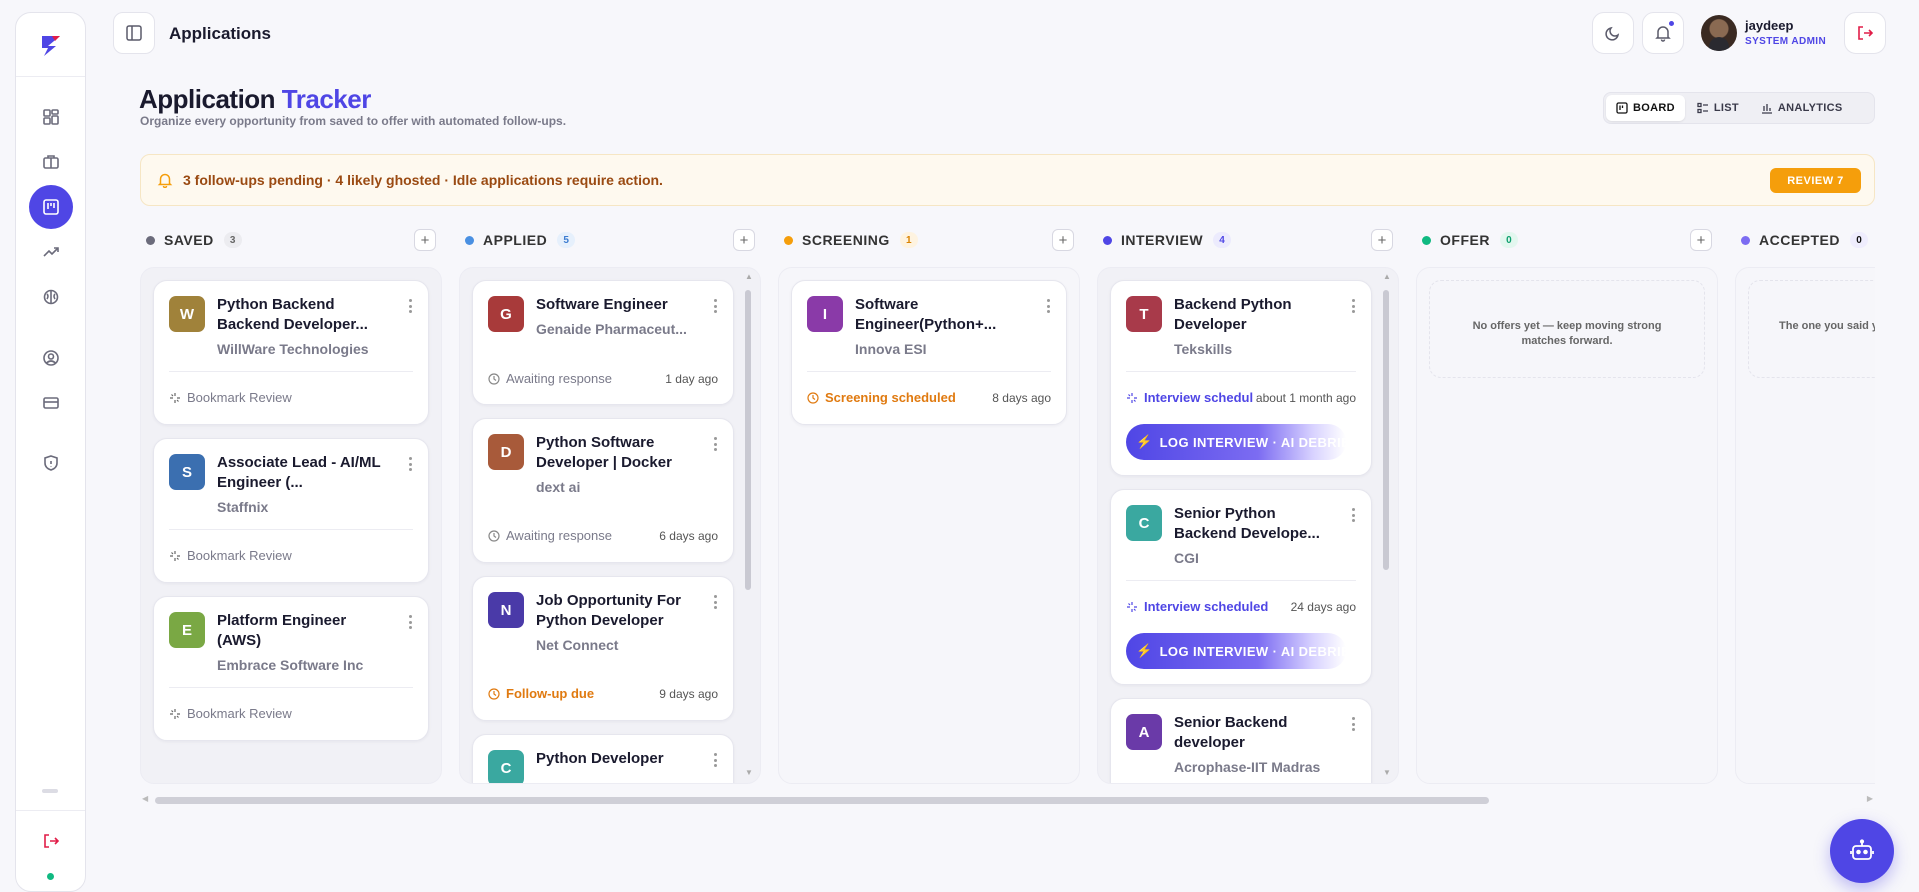 The height and width of the screenshot is (892, 1919). I want to click on sidebar-logout-button, so click(51, 841).